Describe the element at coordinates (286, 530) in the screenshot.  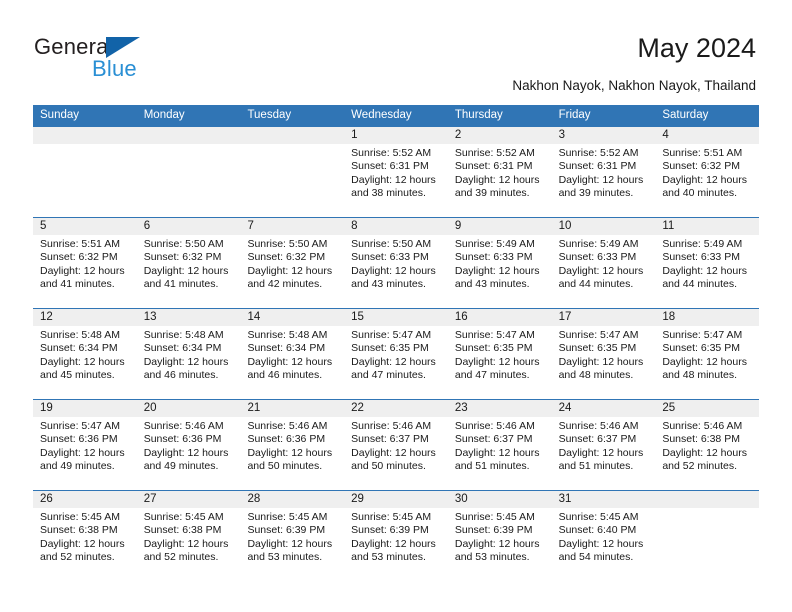
I see `sunset-line: Sunset: 6:39 PM` at that location.